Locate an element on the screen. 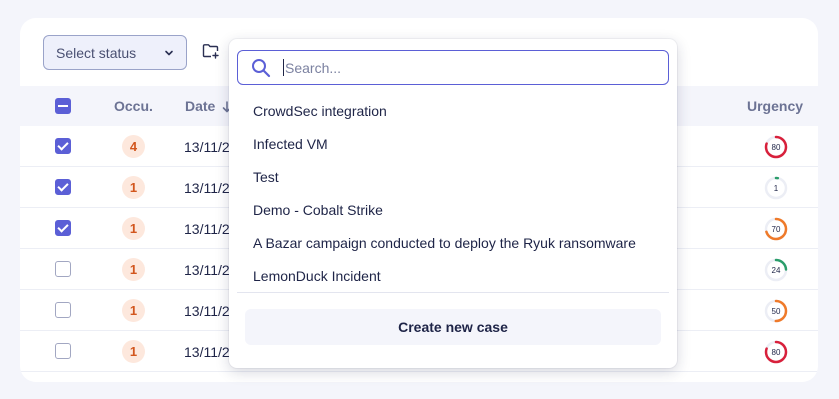 This screenshot has width=839, height=399. urgency-value: 50 is located at coordinates (776, 311).